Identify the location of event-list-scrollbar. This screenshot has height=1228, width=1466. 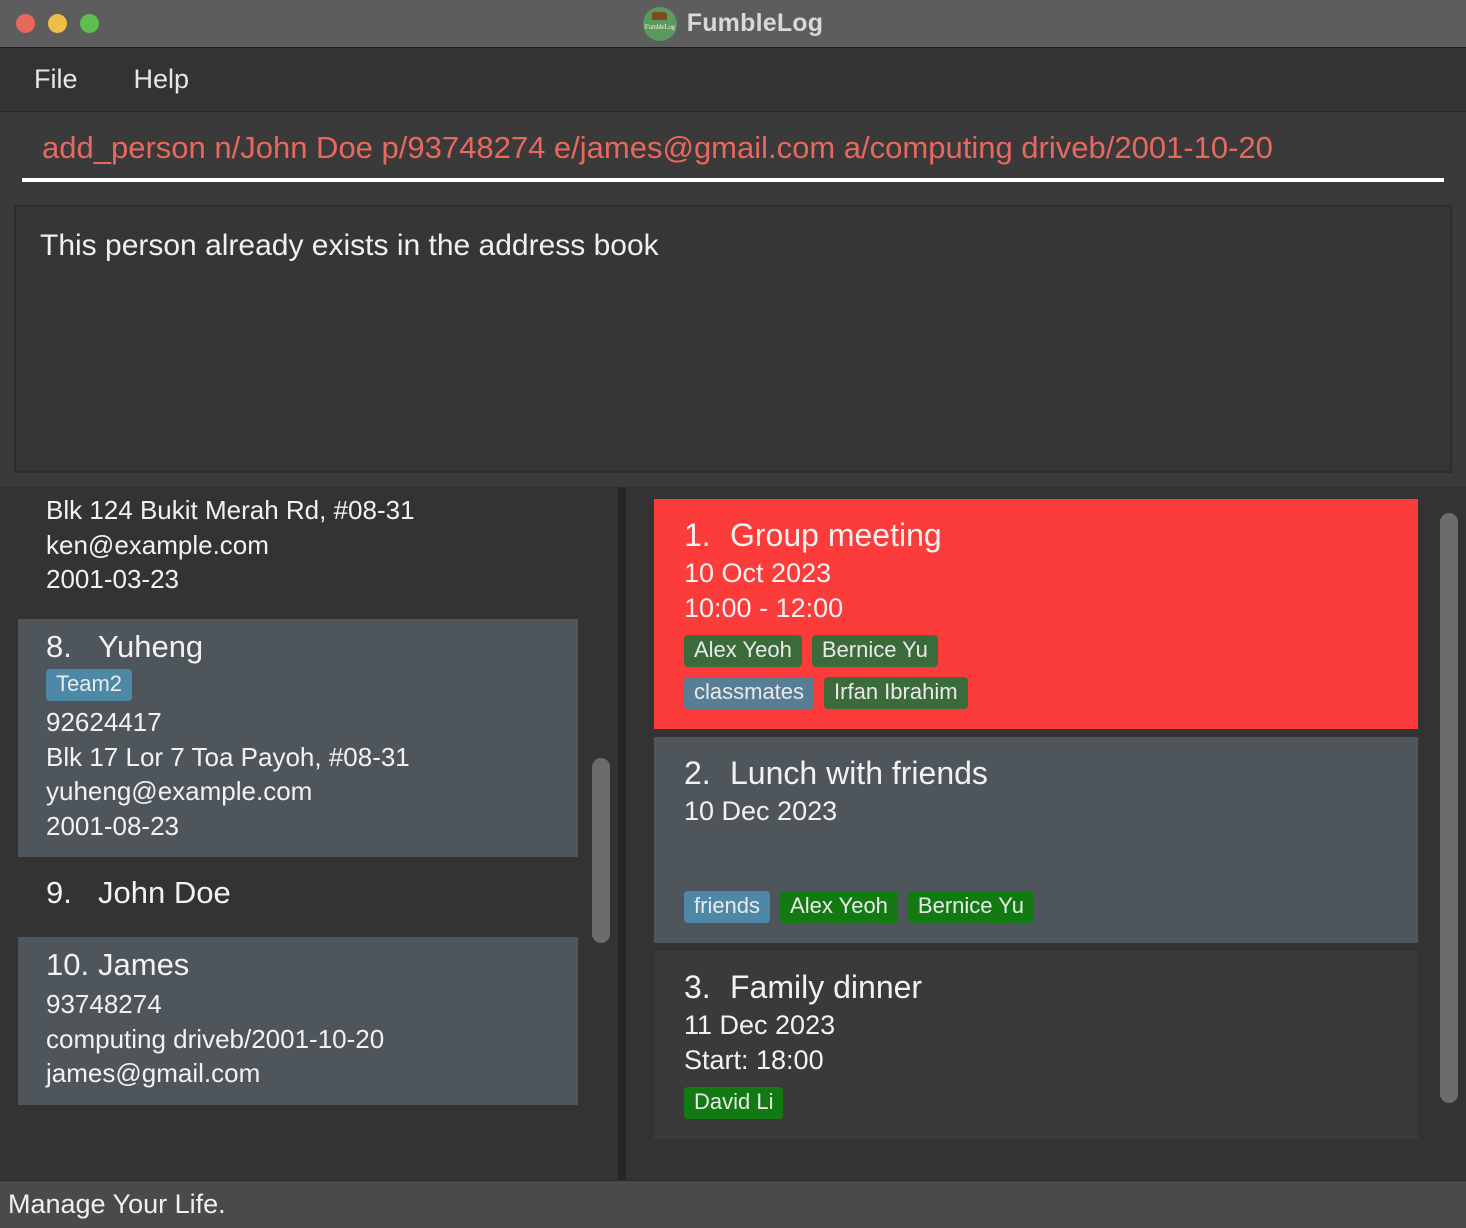
(1449, 833).